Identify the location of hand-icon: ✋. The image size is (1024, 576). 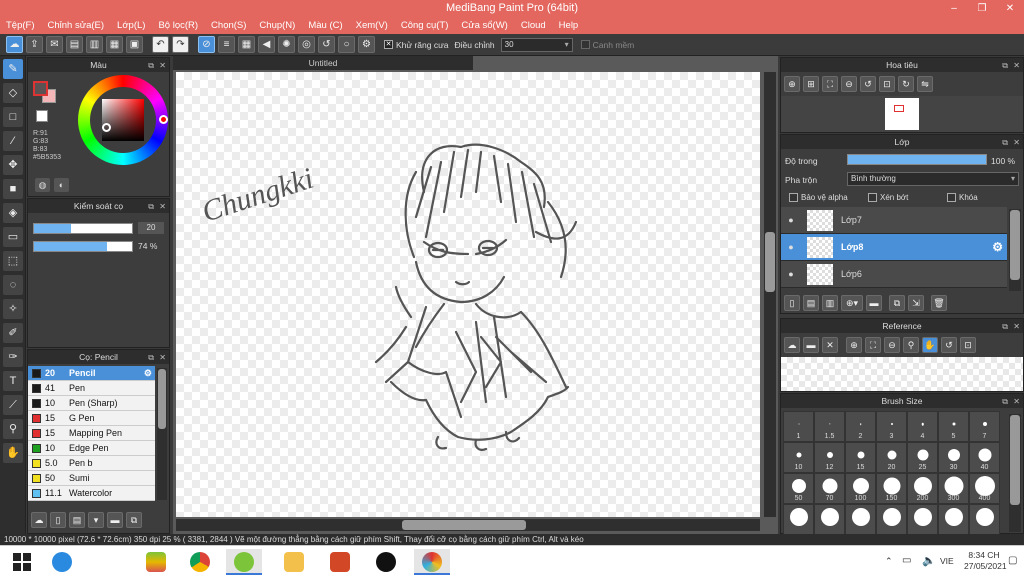
(930, 345).